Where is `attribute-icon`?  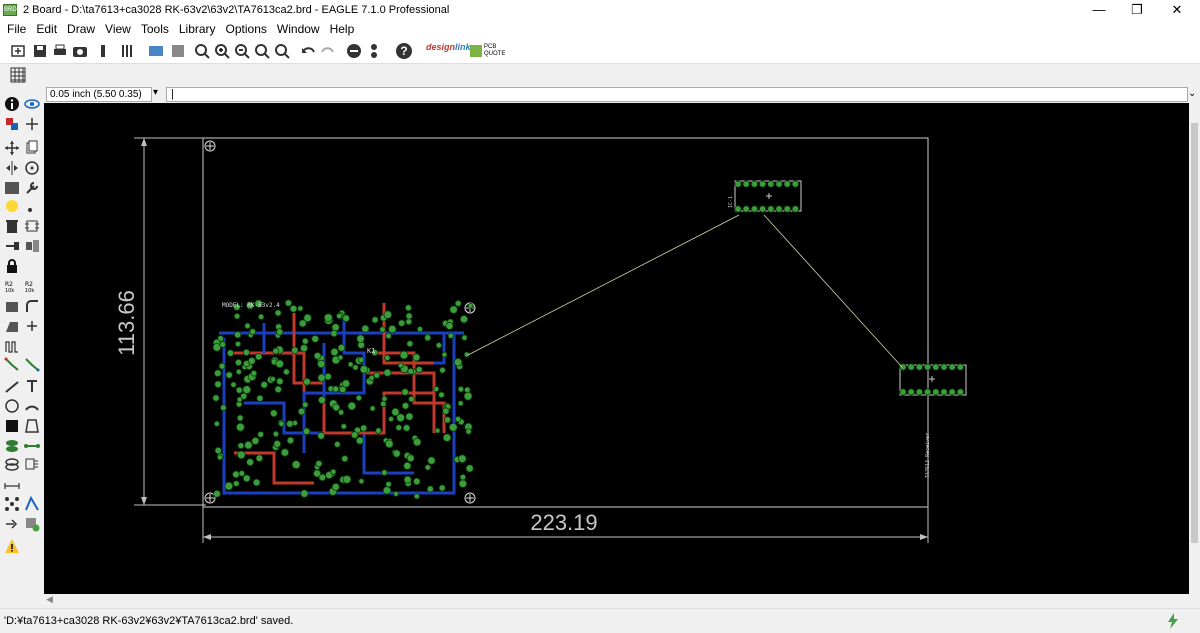
attribute-icon is located at coordinates (32, 464).